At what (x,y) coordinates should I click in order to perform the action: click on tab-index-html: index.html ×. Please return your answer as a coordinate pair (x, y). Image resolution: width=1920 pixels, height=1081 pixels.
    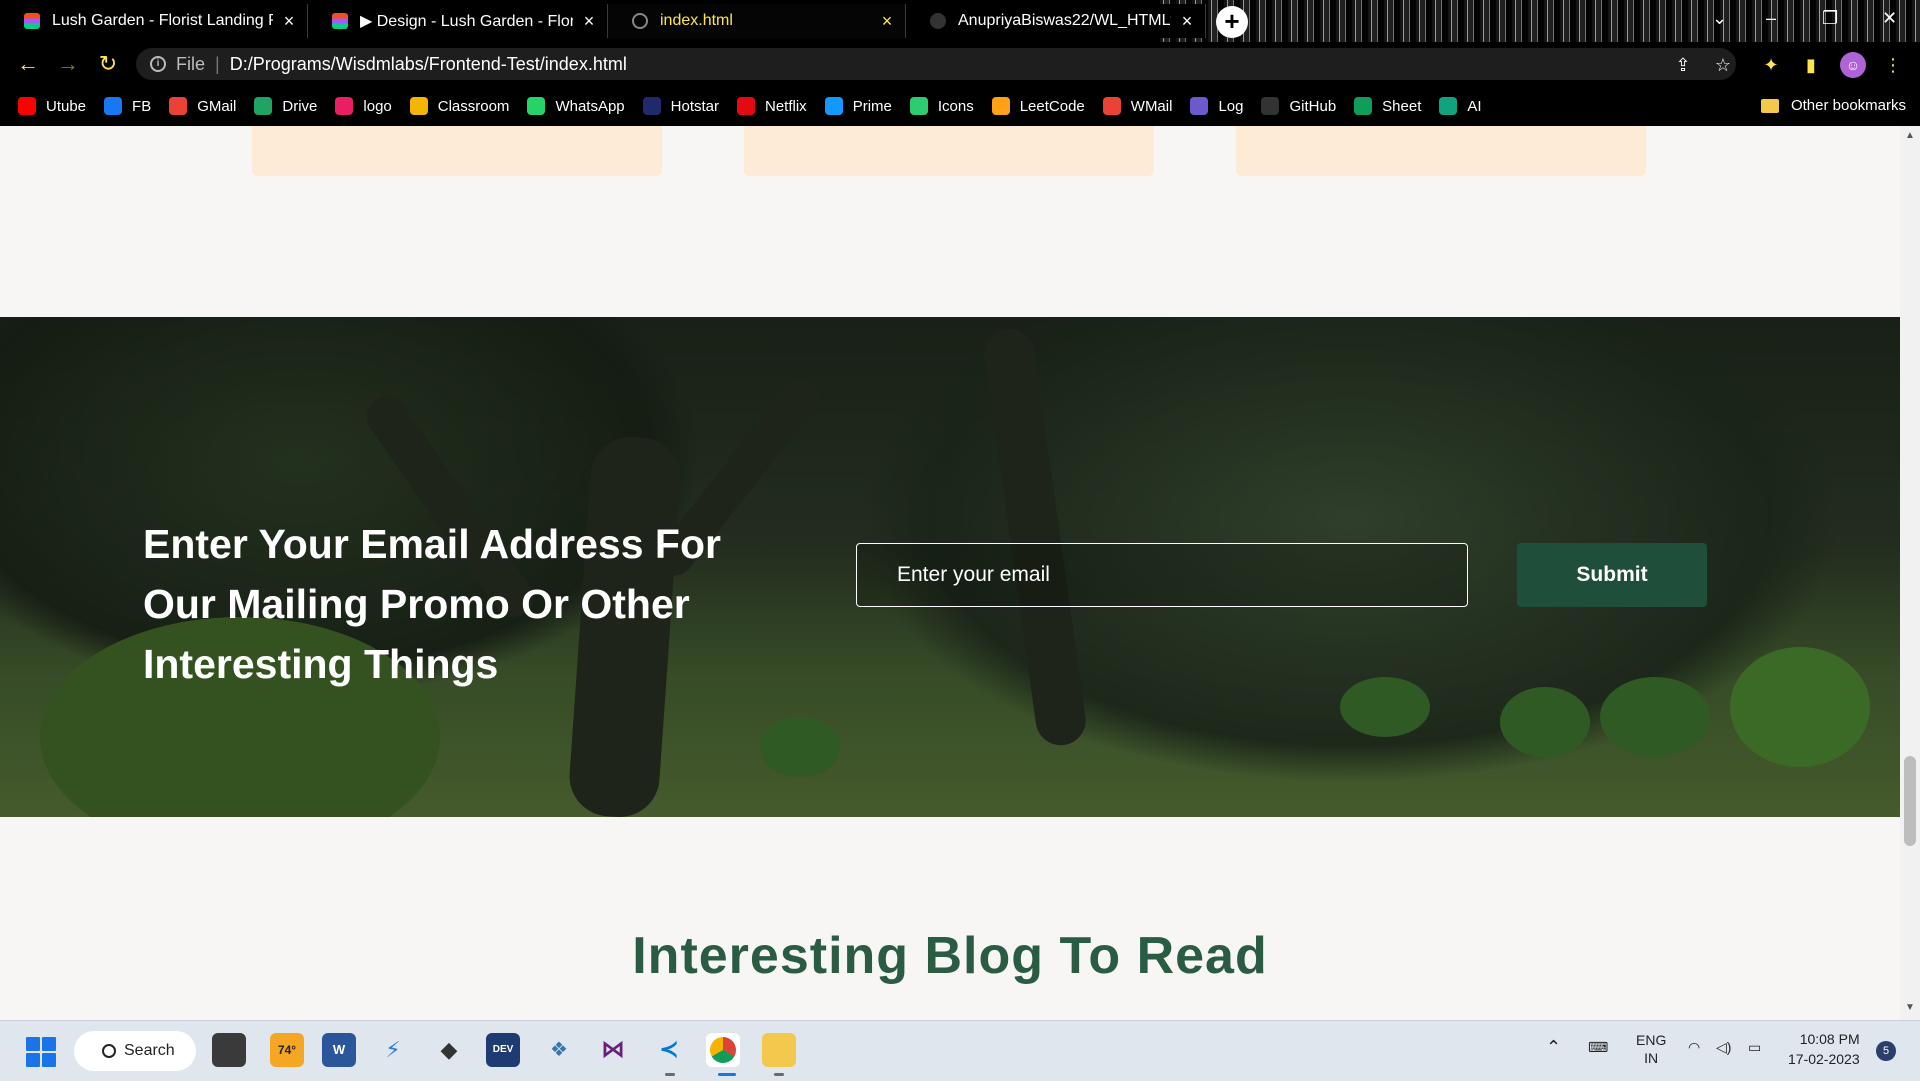
    Looking at the image, I should click on (757, 21).